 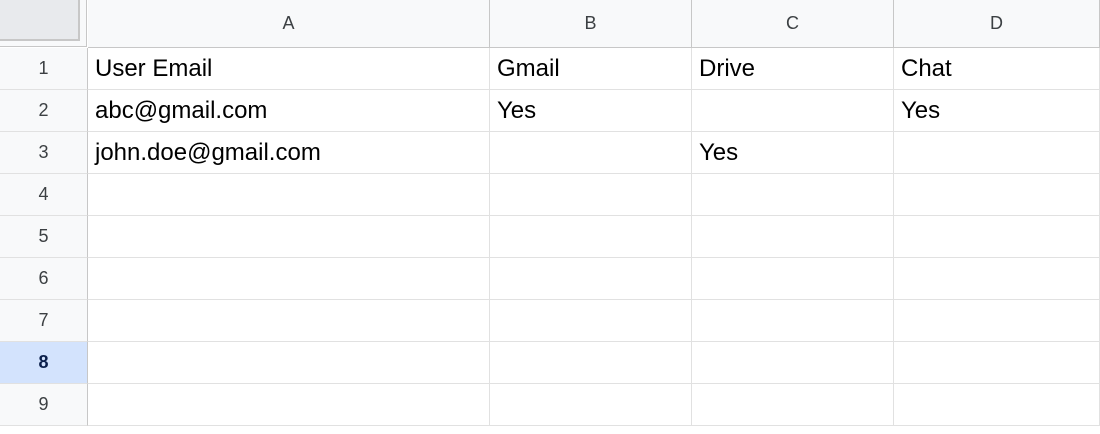 I want to click on cell-c1: Drive, so click(x=793, y=69).